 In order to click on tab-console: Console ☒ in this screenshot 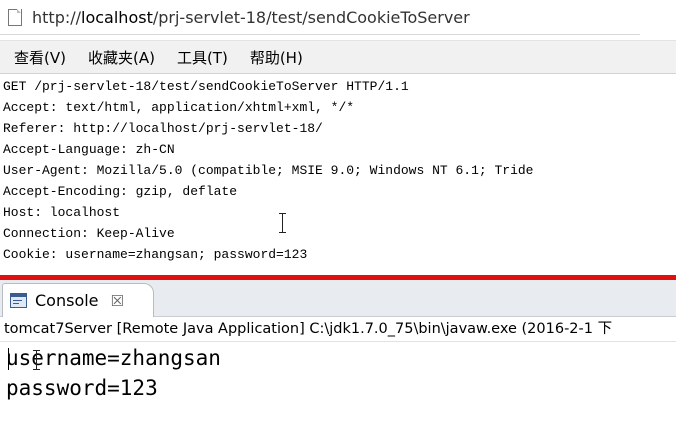, I will do `click(78, 300)`.